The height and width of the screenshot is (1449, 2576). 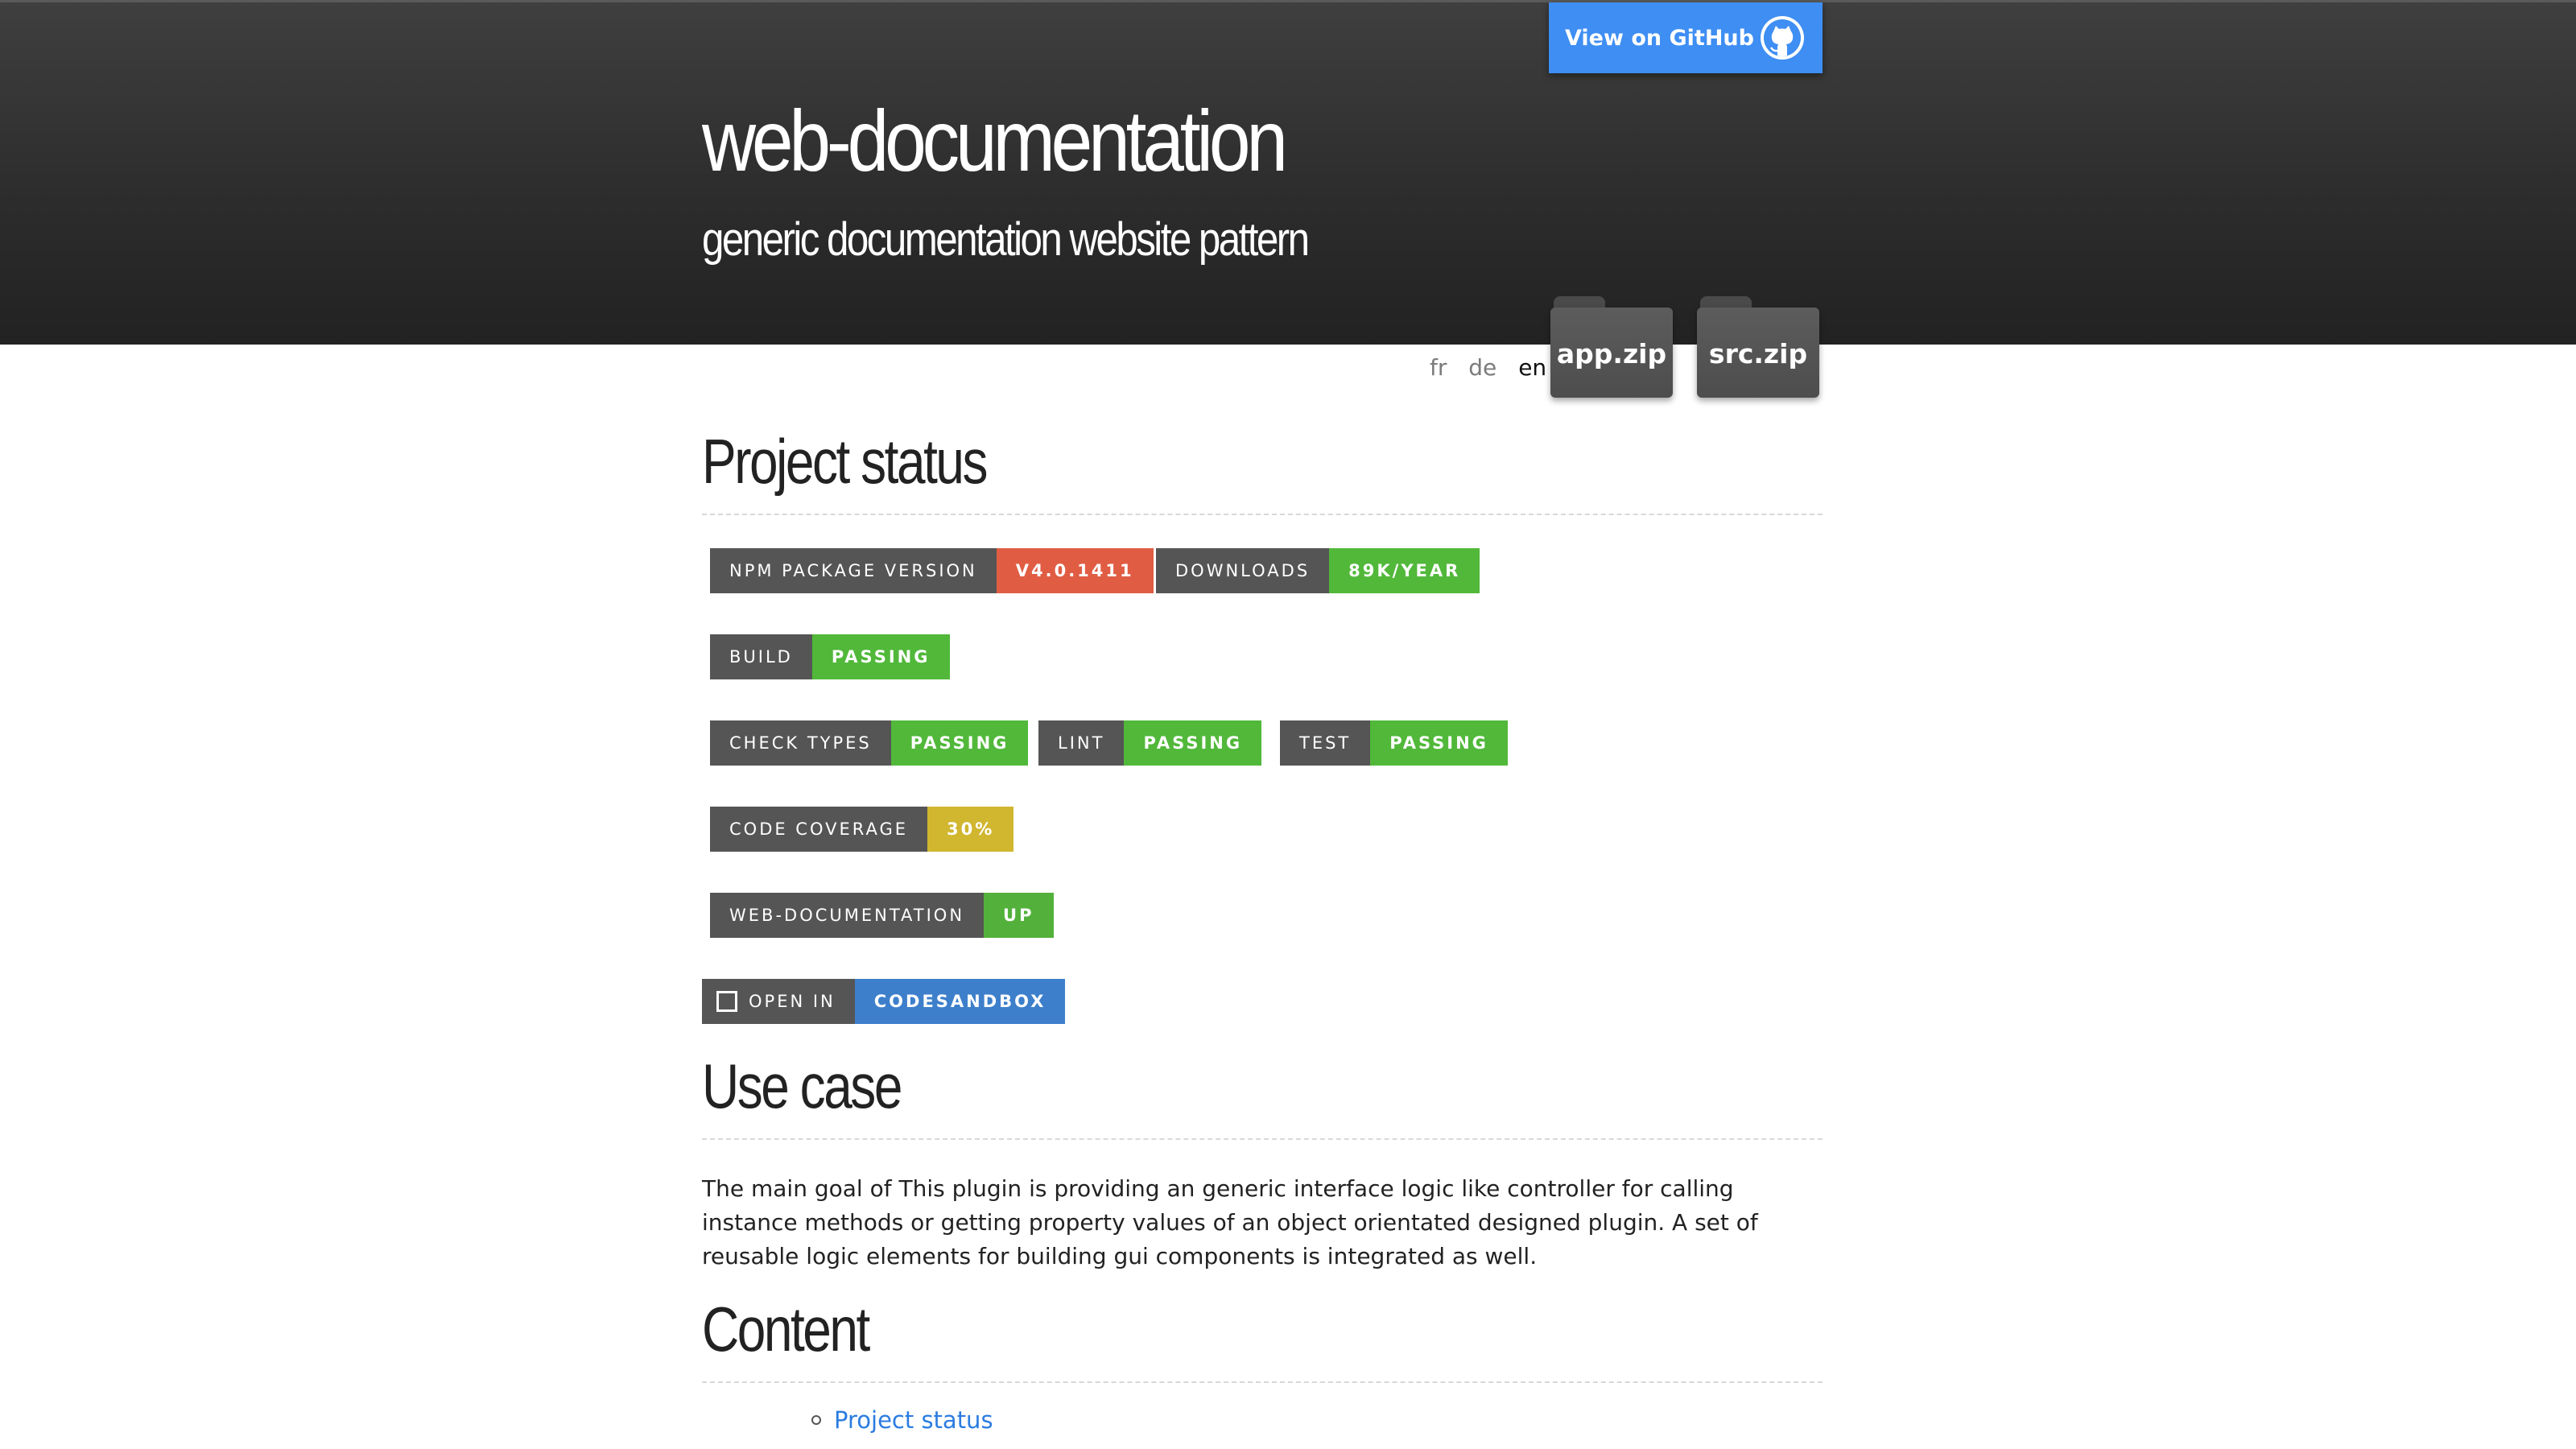 I want to click on use-case-heading: Use case, so click(x=802, y=1086).